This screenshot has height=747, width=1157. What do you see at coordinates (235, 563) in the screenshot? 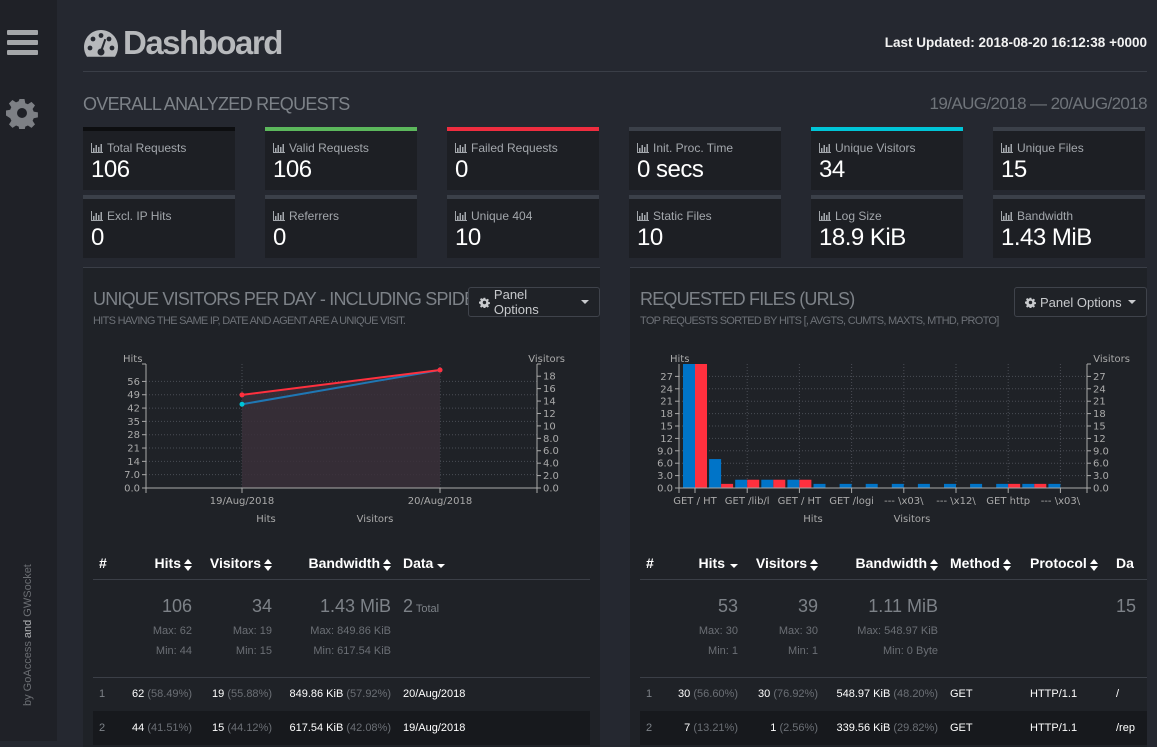
I see `col-visitors-label: Visitors` at bounding box center [235, 563].